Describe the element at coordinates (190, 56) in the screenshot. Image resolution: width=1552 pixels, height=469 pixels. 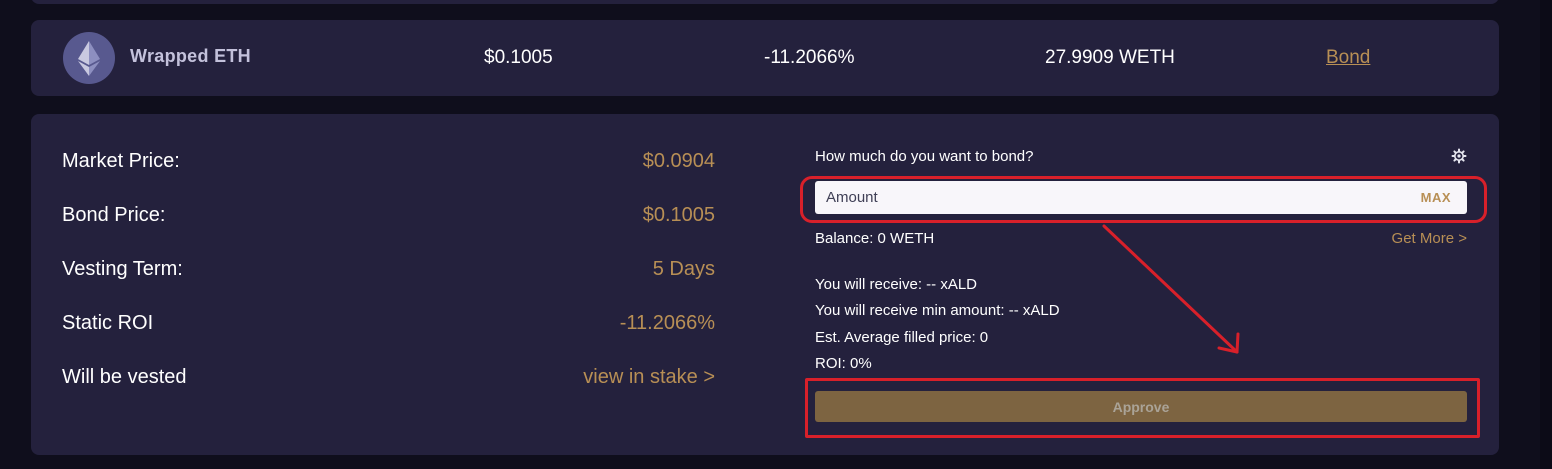
I see `token-name: Wrapped ETH` at that location.